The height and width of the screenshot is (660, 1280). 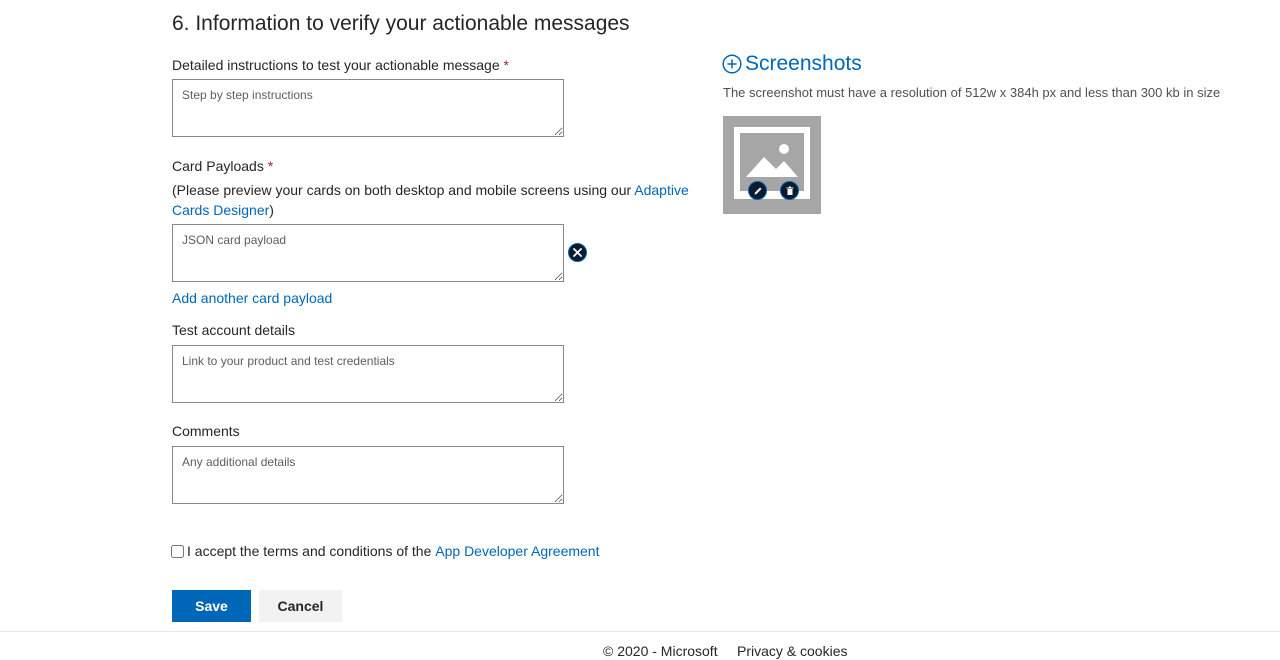 I want to click on cancel-button: Cancel, so click(x=300, y=606).